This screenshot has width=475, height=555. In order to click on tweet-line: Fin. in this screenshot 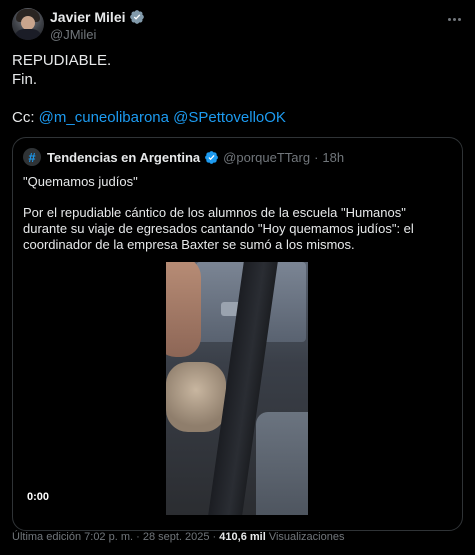, I will do `click(25, 79)`.